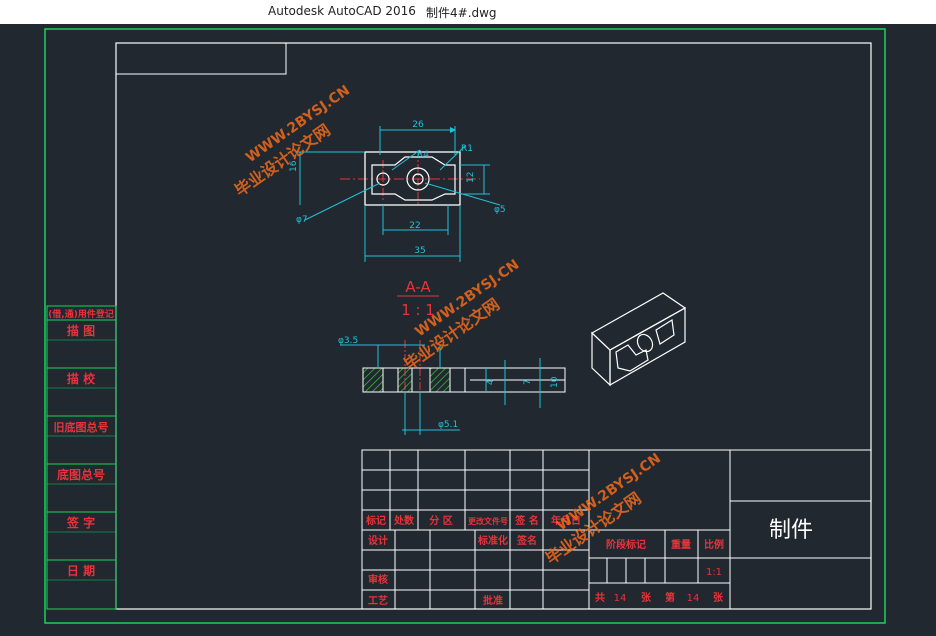  What do you see at coordinates (461, 13) in the screenshot?
I see `file-name: 制件4#.dwg` at bounding box center [461, 13].